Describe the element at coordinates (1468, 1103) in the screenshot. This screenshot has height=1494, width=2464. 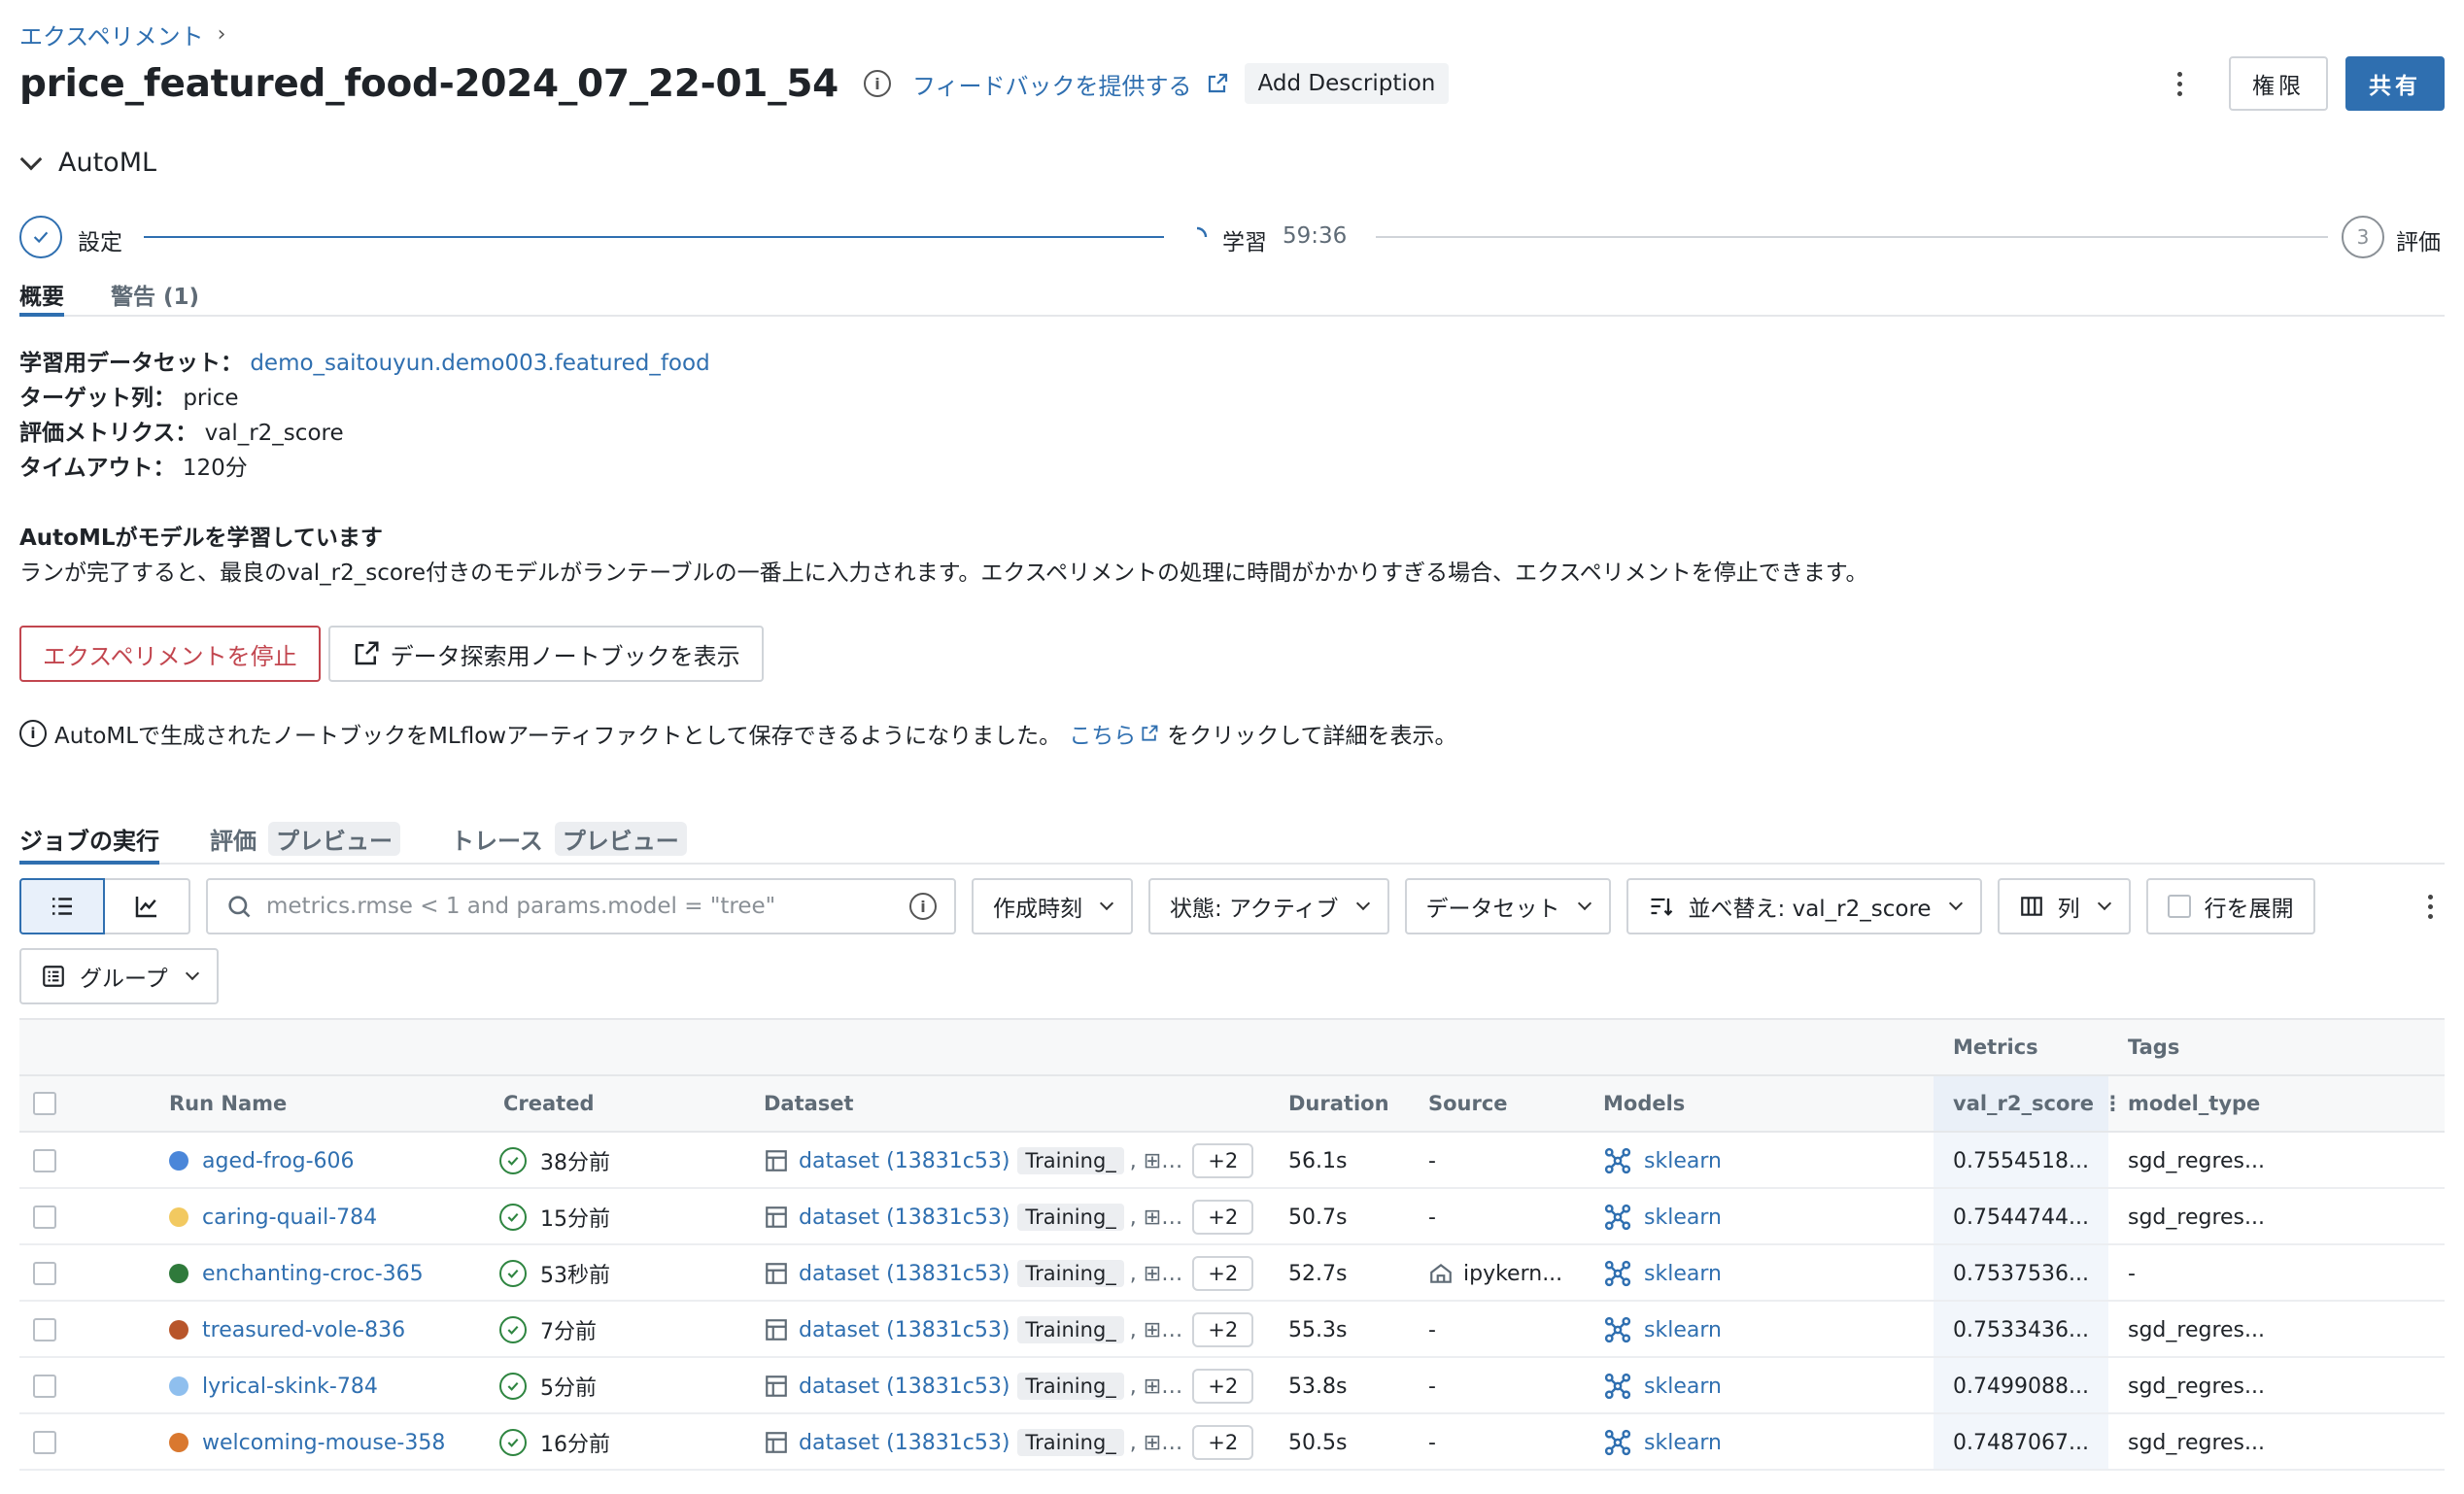
I see `col-source: Source` at that location.